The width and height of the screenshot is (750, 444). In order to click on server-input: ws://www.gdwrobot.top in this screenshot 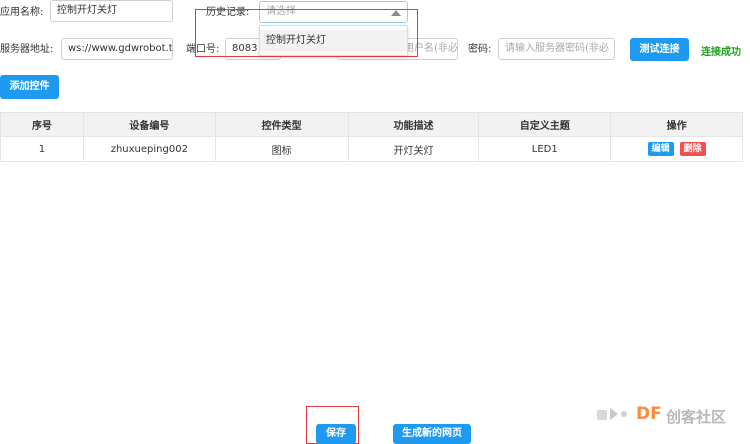, I will do `click(117, 49)`.